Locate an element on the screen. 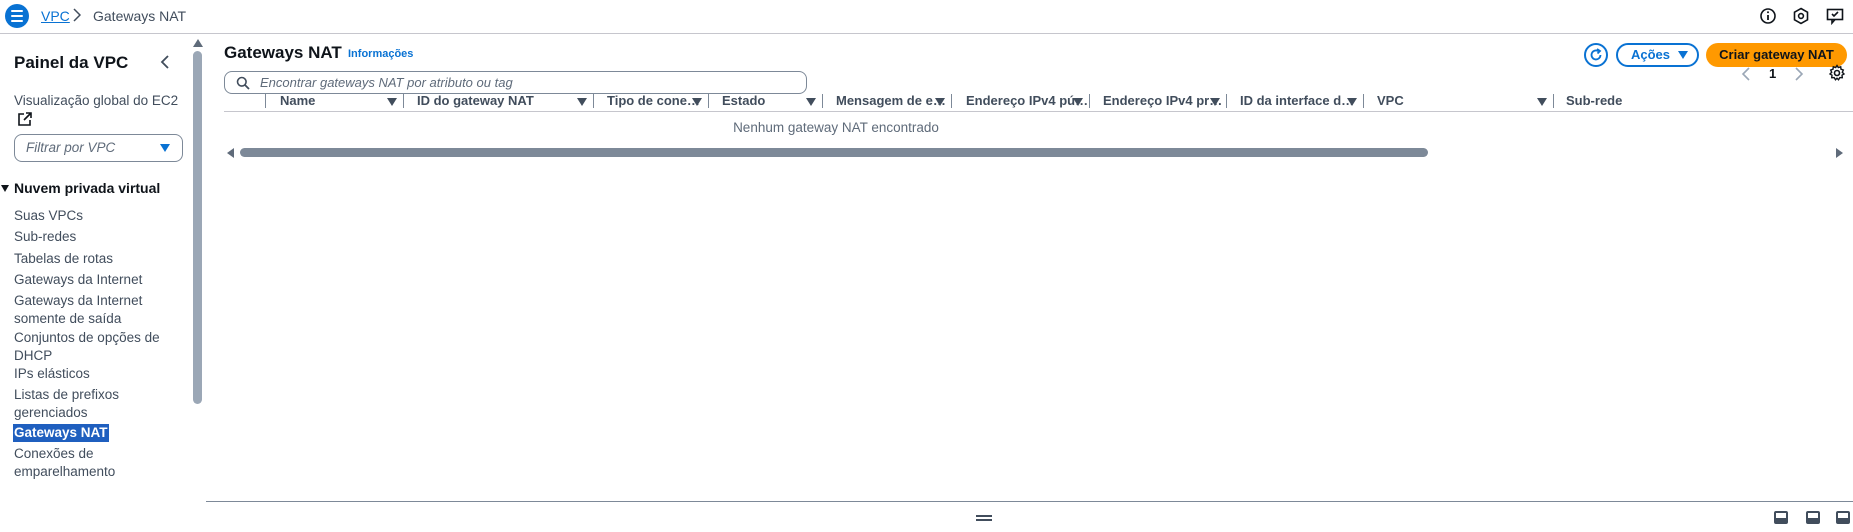 Image resolution: width=1853 pixels, height=532 pixels. sidebar-item-nat-gateways: Gateways NAT is located at coordinates (61, 433).